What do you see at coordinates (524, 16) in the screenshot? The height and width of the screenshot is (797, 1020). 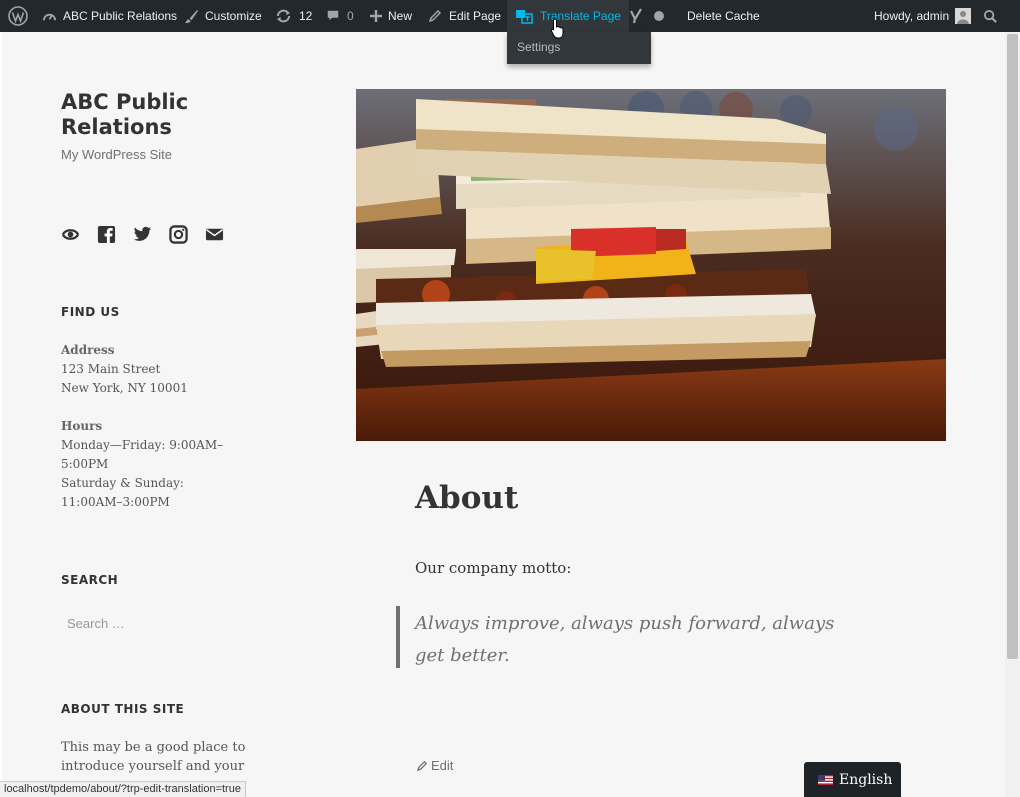 I see `translate-icon` at bounding box center [524, 16].